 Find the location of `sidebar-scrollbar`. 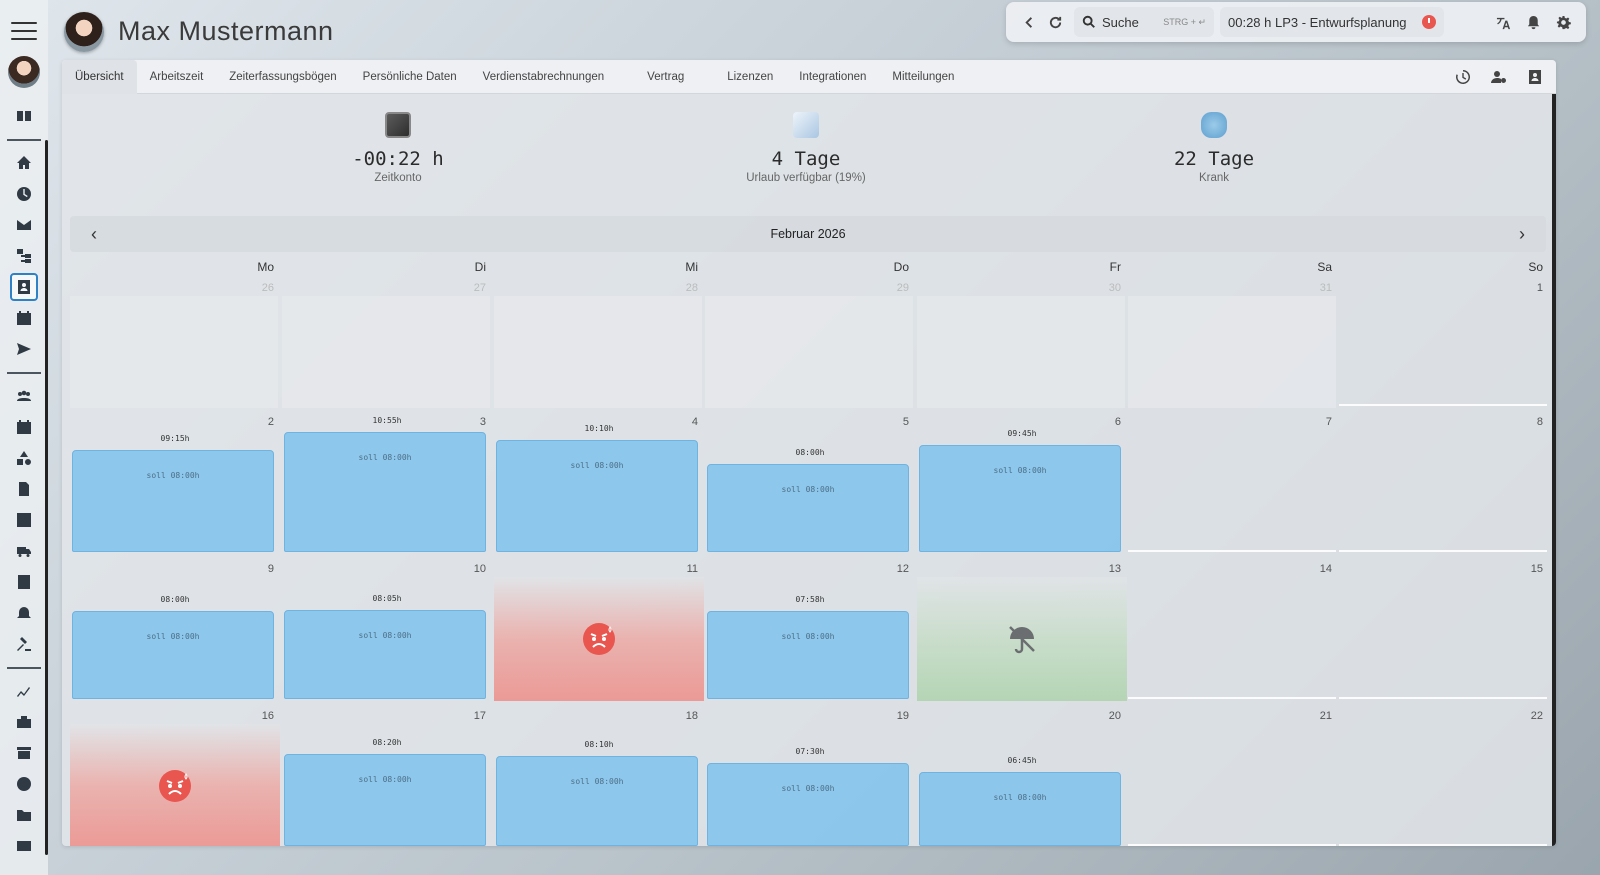

sidebar-scrollbar is located at coordinates (46, 497).